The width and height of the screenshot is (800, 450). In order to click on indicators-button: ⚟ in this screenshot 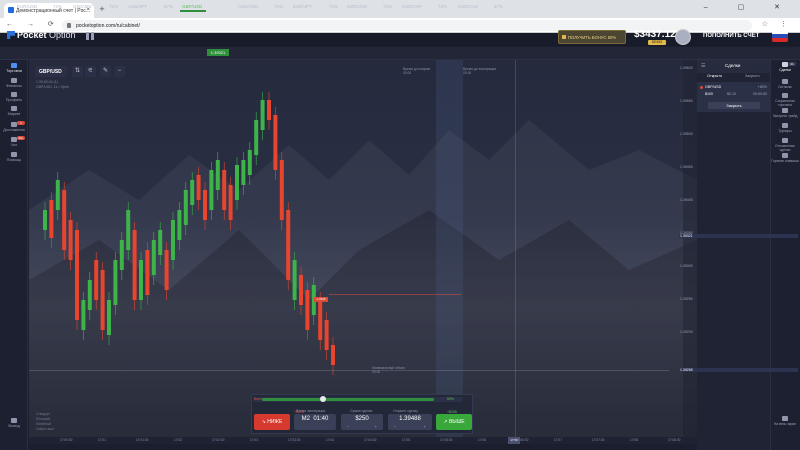, I will do `click(90, 71)`.